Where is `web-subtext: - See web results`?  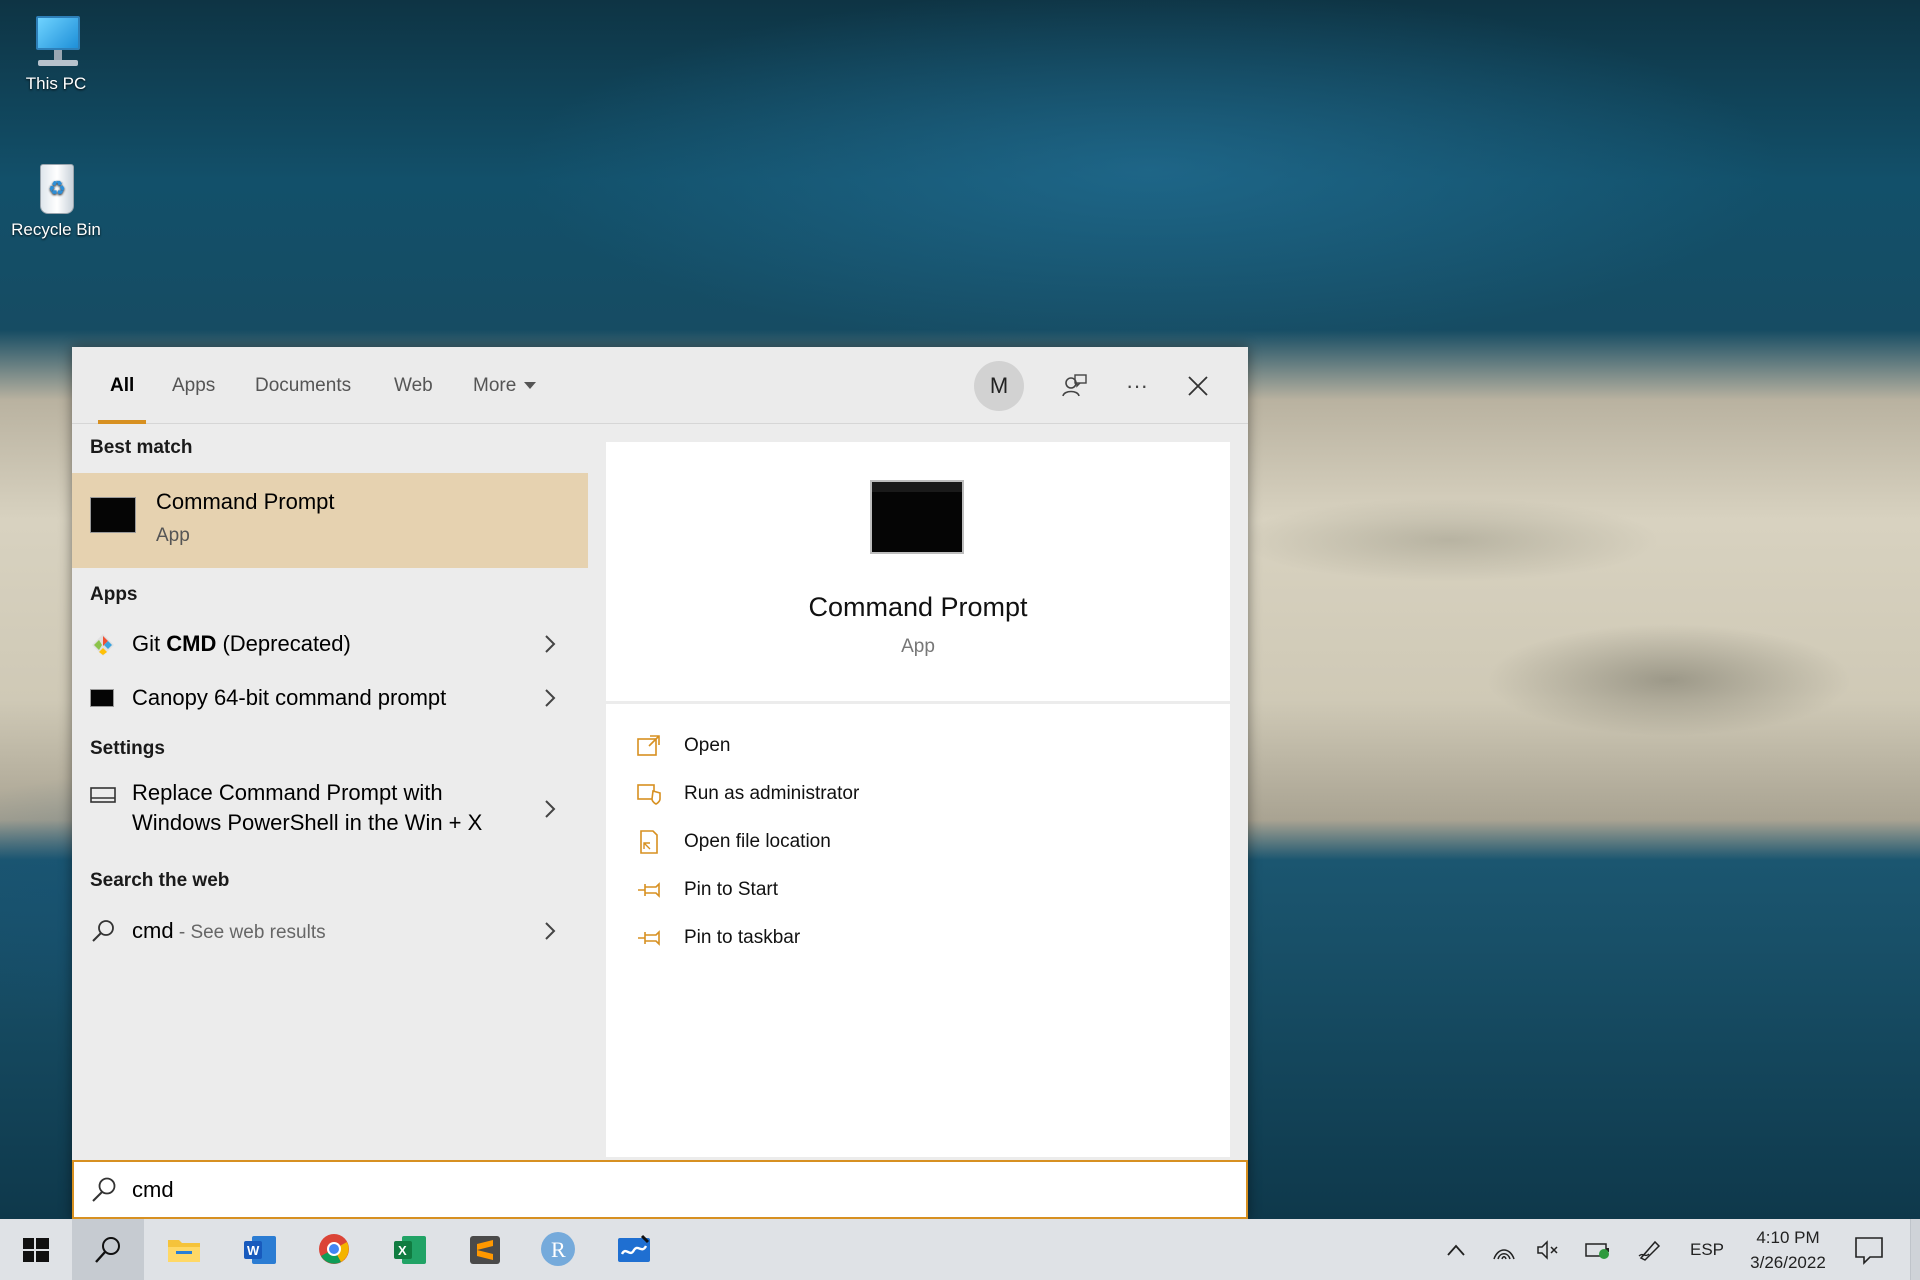
web-subtext: - See web results is located at coordinates (249, 932).